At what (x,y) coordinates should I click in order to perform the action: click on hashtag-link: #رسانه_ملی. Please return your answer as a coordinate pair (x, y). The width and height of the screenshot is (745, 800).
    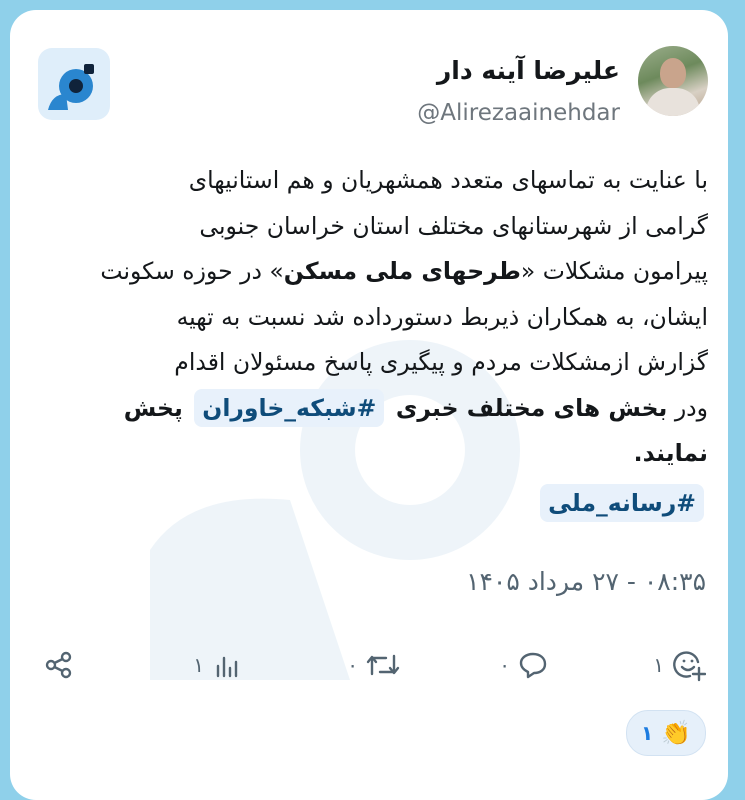
    Looking at the image, I should click on (622, 502).